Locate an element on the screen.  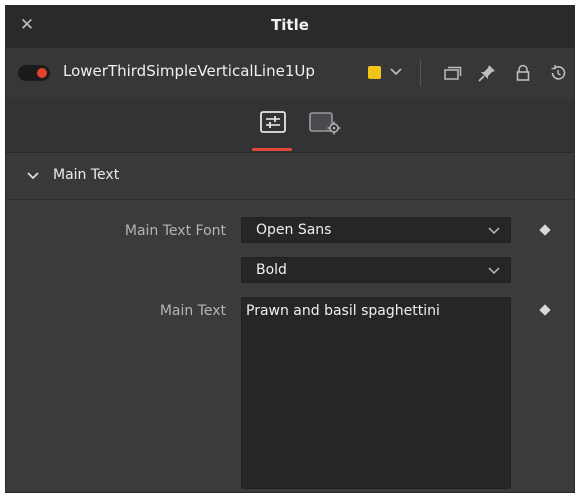
node-name: LowerThirdSimpleVerticalLine1Up is located at coordinates (189, 71).